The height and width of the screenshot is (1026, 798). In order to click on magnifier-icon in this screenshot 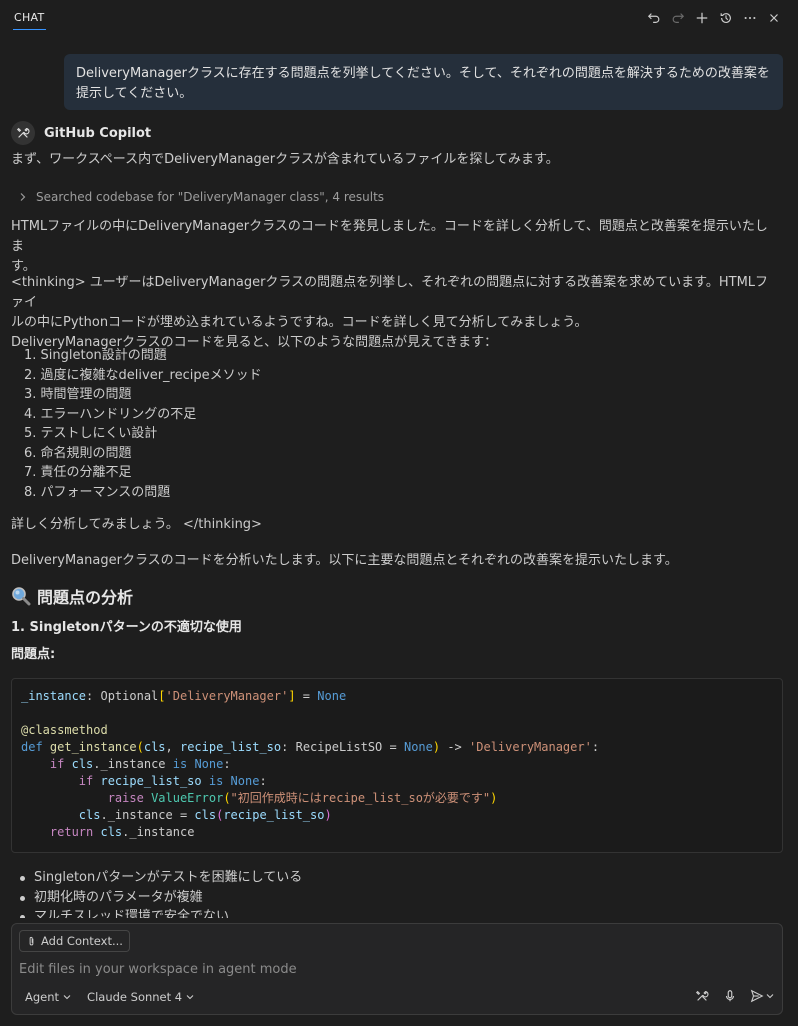, I will do `click(21, 596)`.